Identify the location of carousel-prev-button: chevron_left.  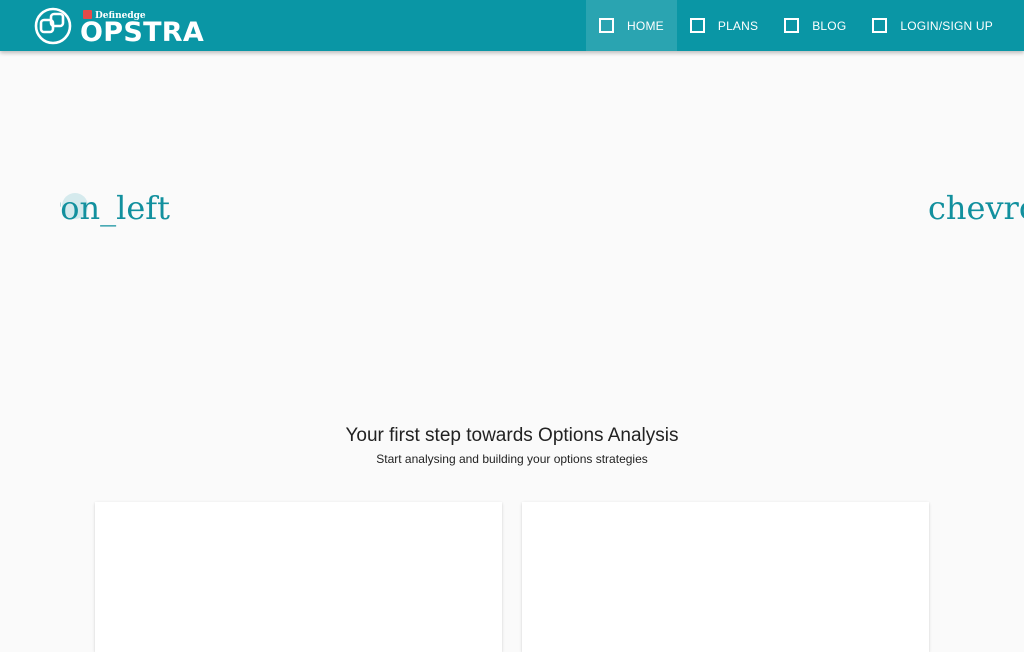
(120, 210).